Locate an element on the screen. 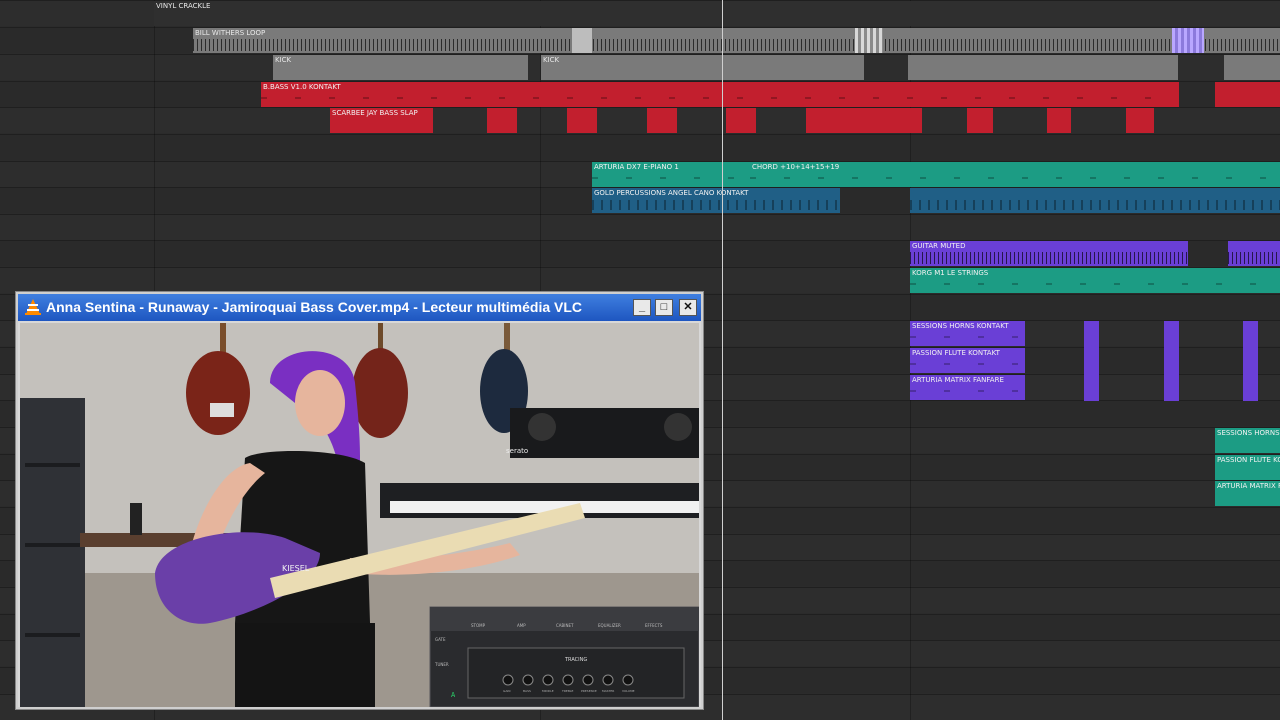  maximize-button: □ is located at coordinates (664, 307).